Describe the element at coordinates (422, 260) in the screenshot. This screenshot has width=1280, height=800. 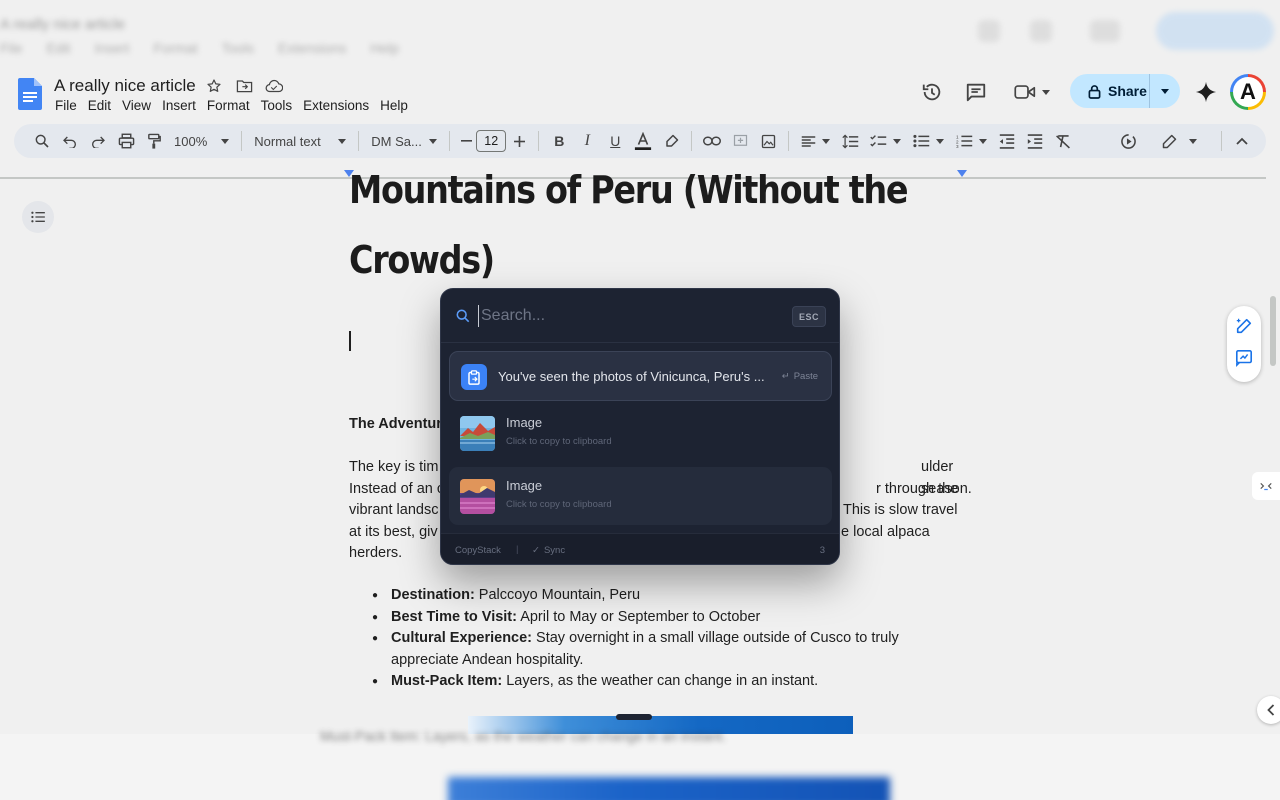
I see `document-heading-line2: Crowds)` at that location.